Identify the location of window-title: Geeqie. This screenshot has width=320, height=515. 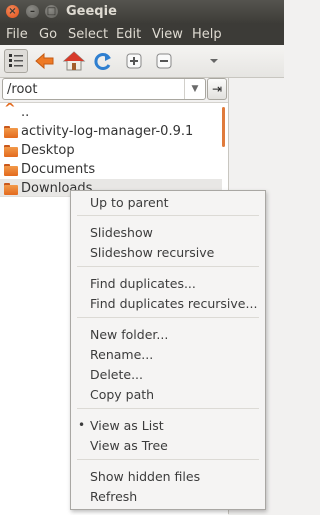
(91, 11).